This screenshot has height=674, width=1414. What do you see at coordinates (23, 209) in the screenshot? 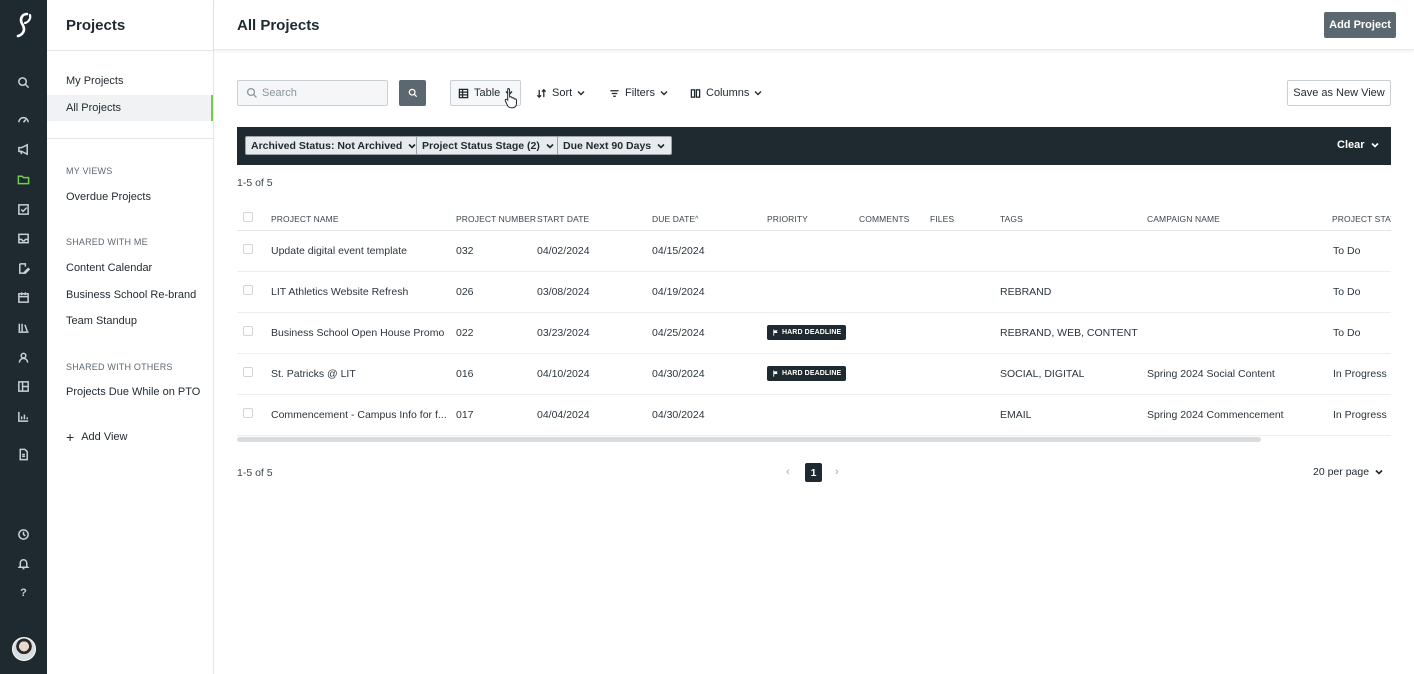
I see `task-check-icon` at bounding box center [23, 209].